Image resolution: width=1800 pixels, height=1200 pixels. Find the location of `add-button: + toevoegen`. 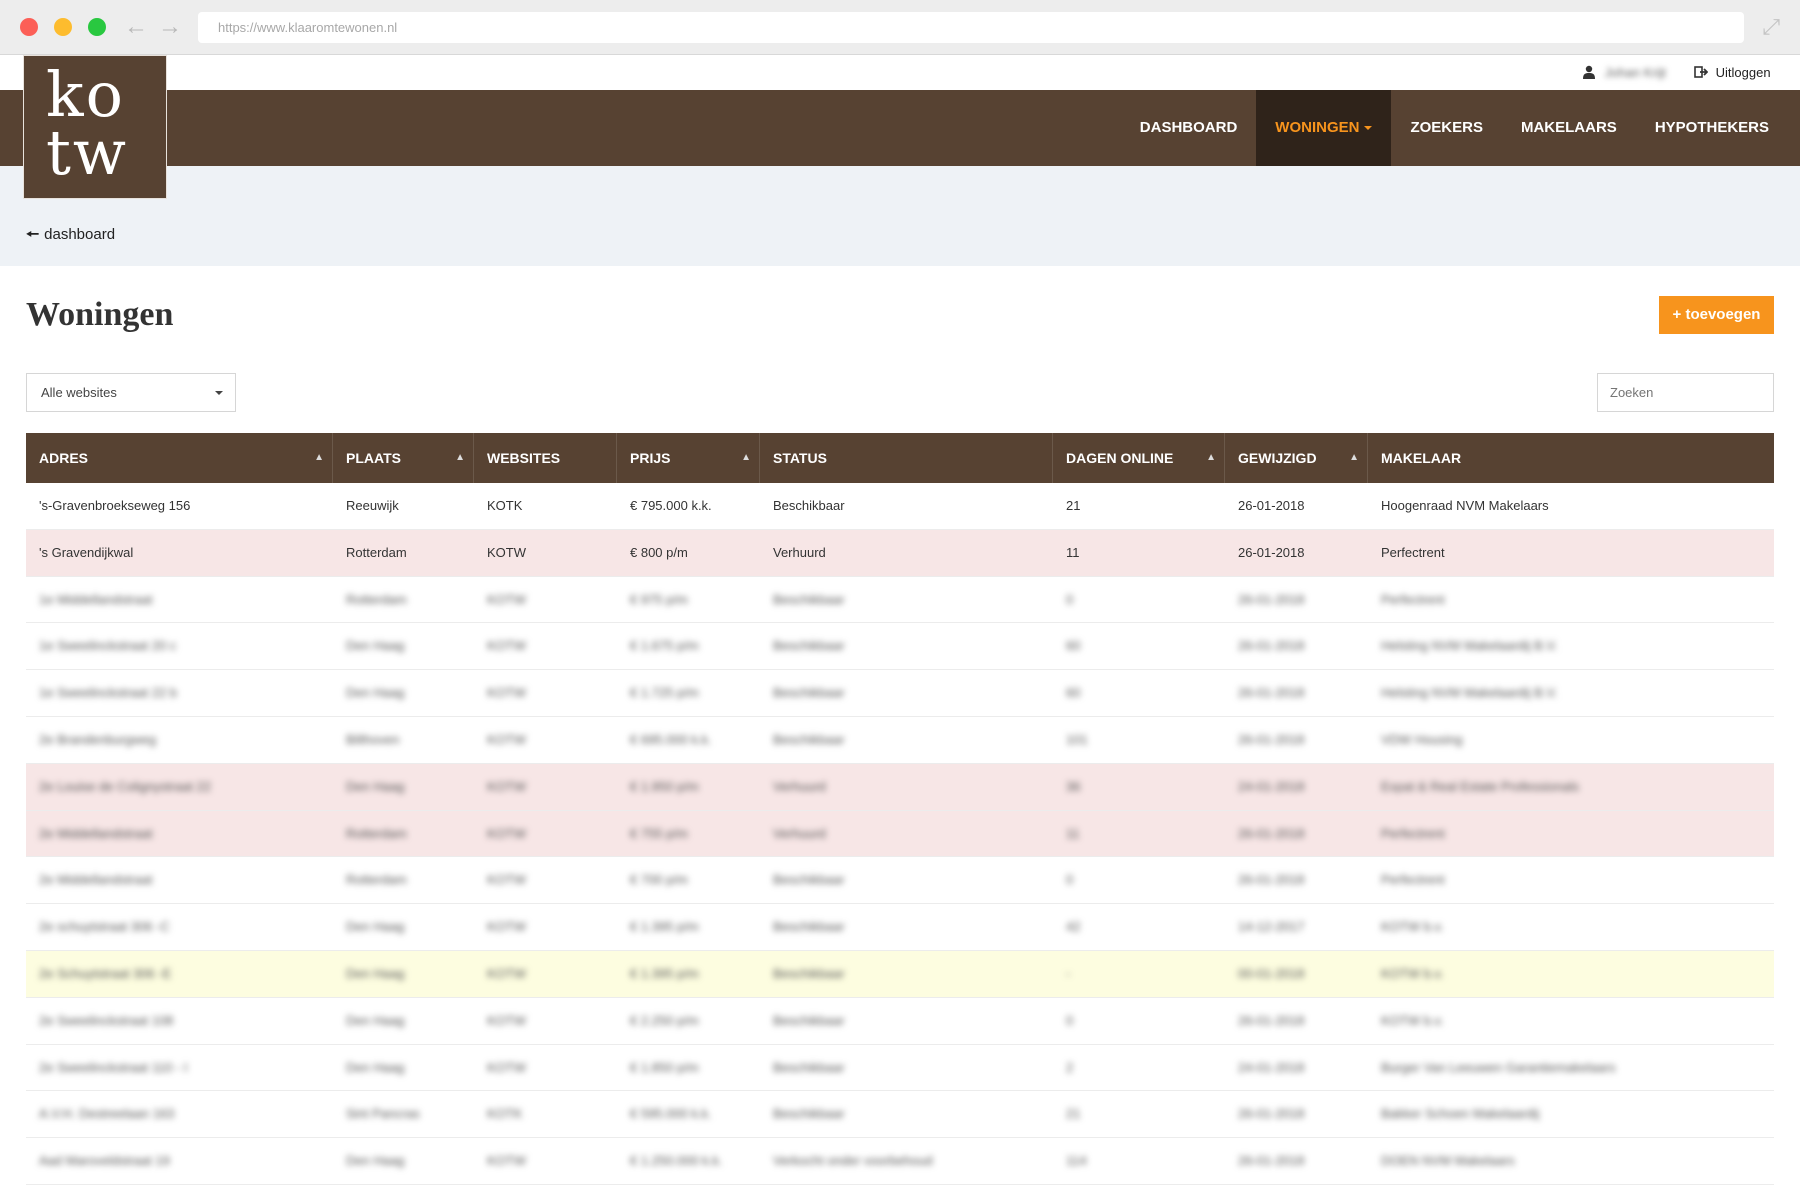

add-button: + toevoegen is located at coordinates (1716, 315).